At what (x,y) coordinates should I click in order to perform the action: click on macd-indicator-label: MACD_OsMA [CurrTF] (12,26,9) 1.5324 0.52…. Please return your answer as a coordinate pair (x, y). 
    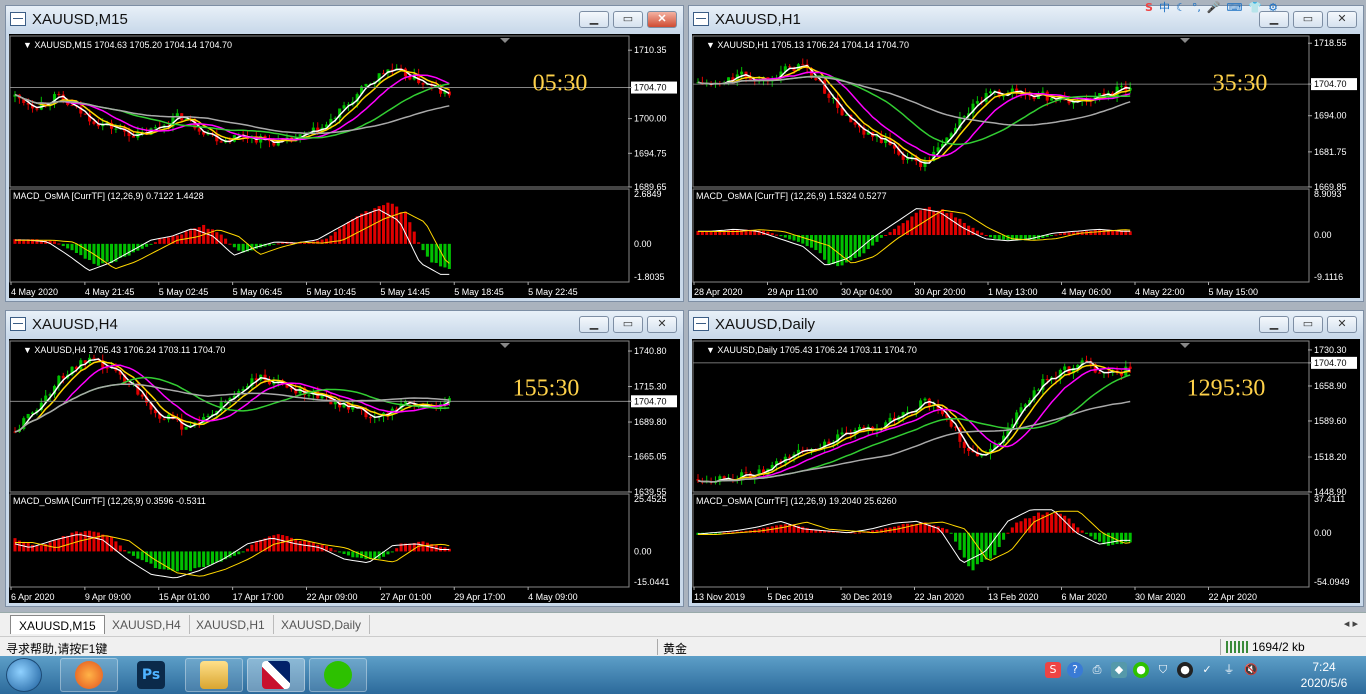
    Looking at the image, I should click on (791, 196).